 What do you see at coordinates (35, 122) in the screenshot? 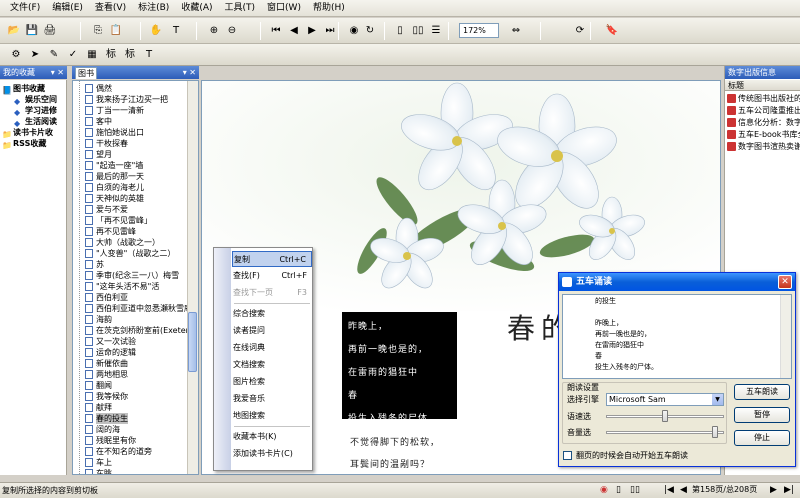
I see `tree-item: ◆ 生活阅读` at bounding box center [35, 122].